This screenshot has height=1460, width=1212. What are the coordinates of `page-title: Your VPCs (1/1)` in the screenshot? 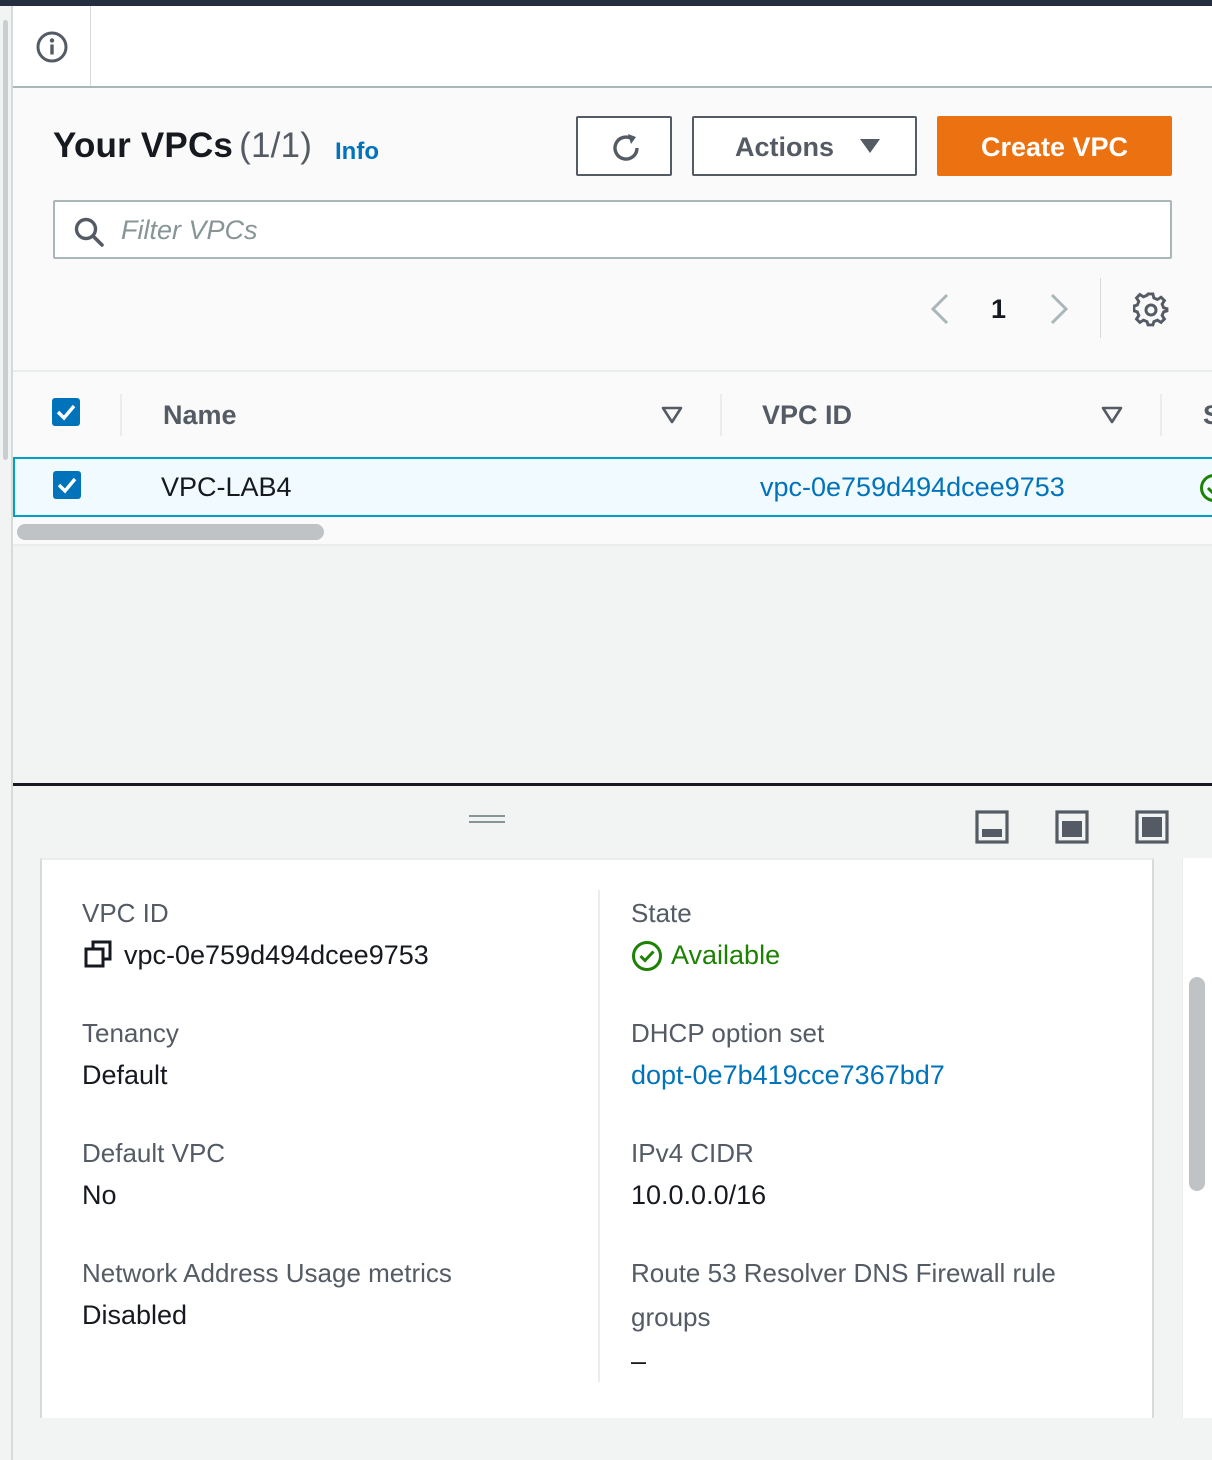 It's located at (182, 146).